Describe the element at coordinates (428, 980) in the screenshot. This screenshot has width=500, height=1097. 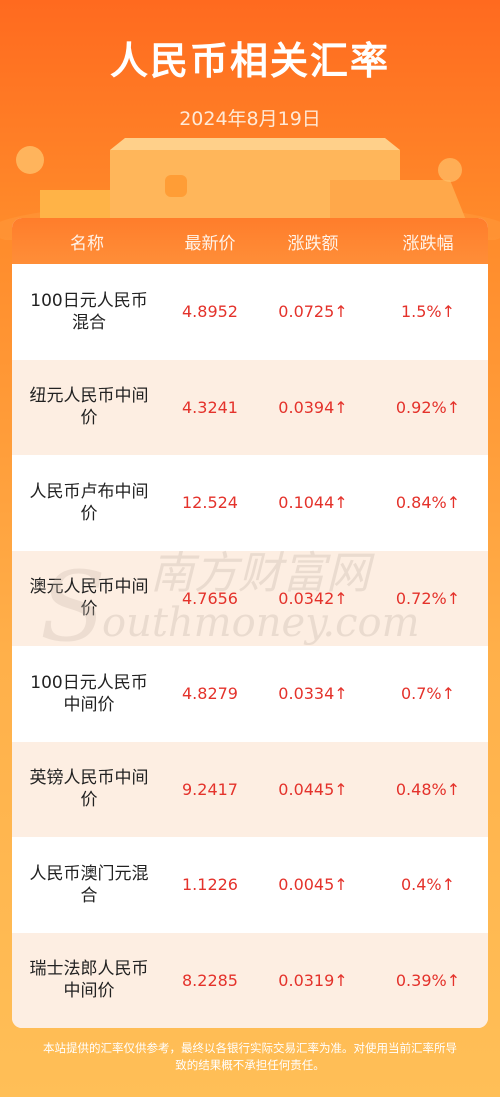
I see `change-percent: 0.39%↑` at that location.